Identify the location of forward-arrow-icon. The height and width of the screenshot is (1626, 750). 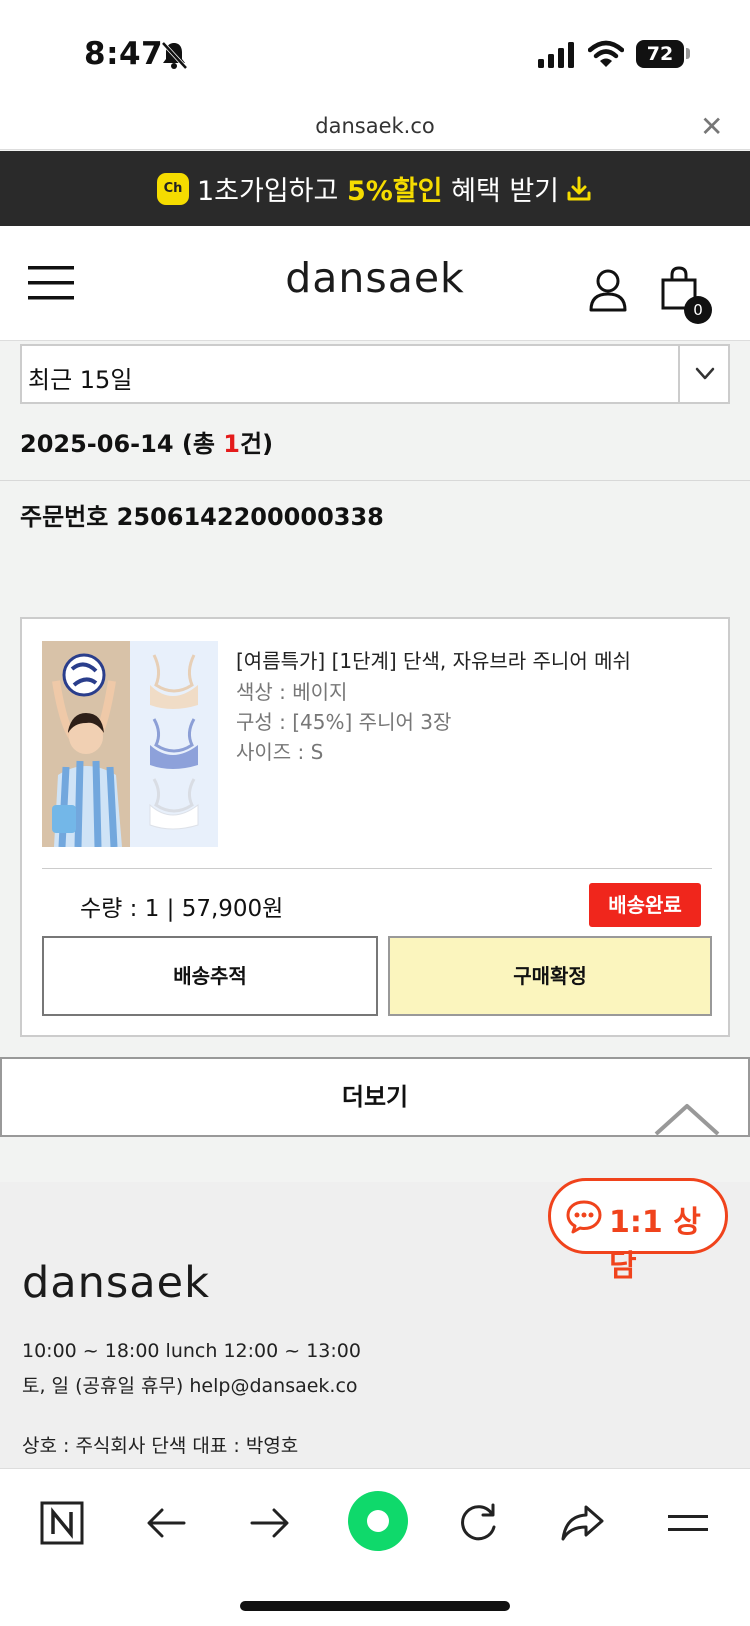
(270, 1523).